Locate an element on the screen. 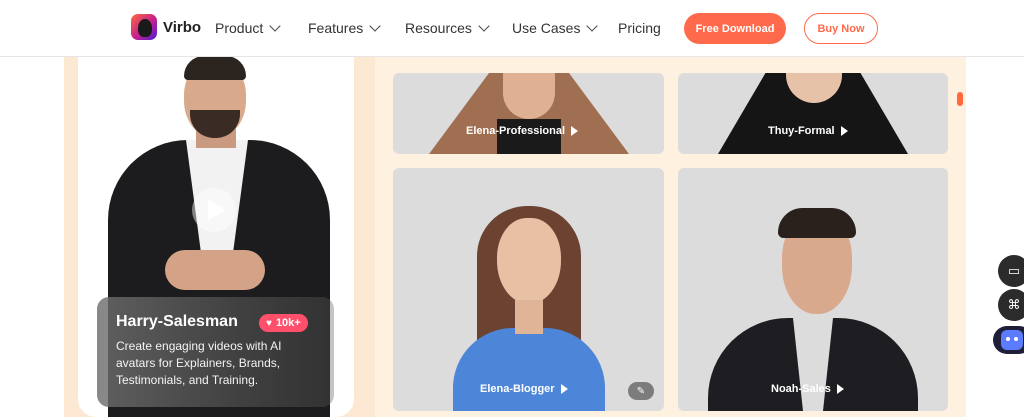 Image resolution: width=1024 pixels, height=417 pixels. chatbot-icon is located at coordinates (1012, 340).